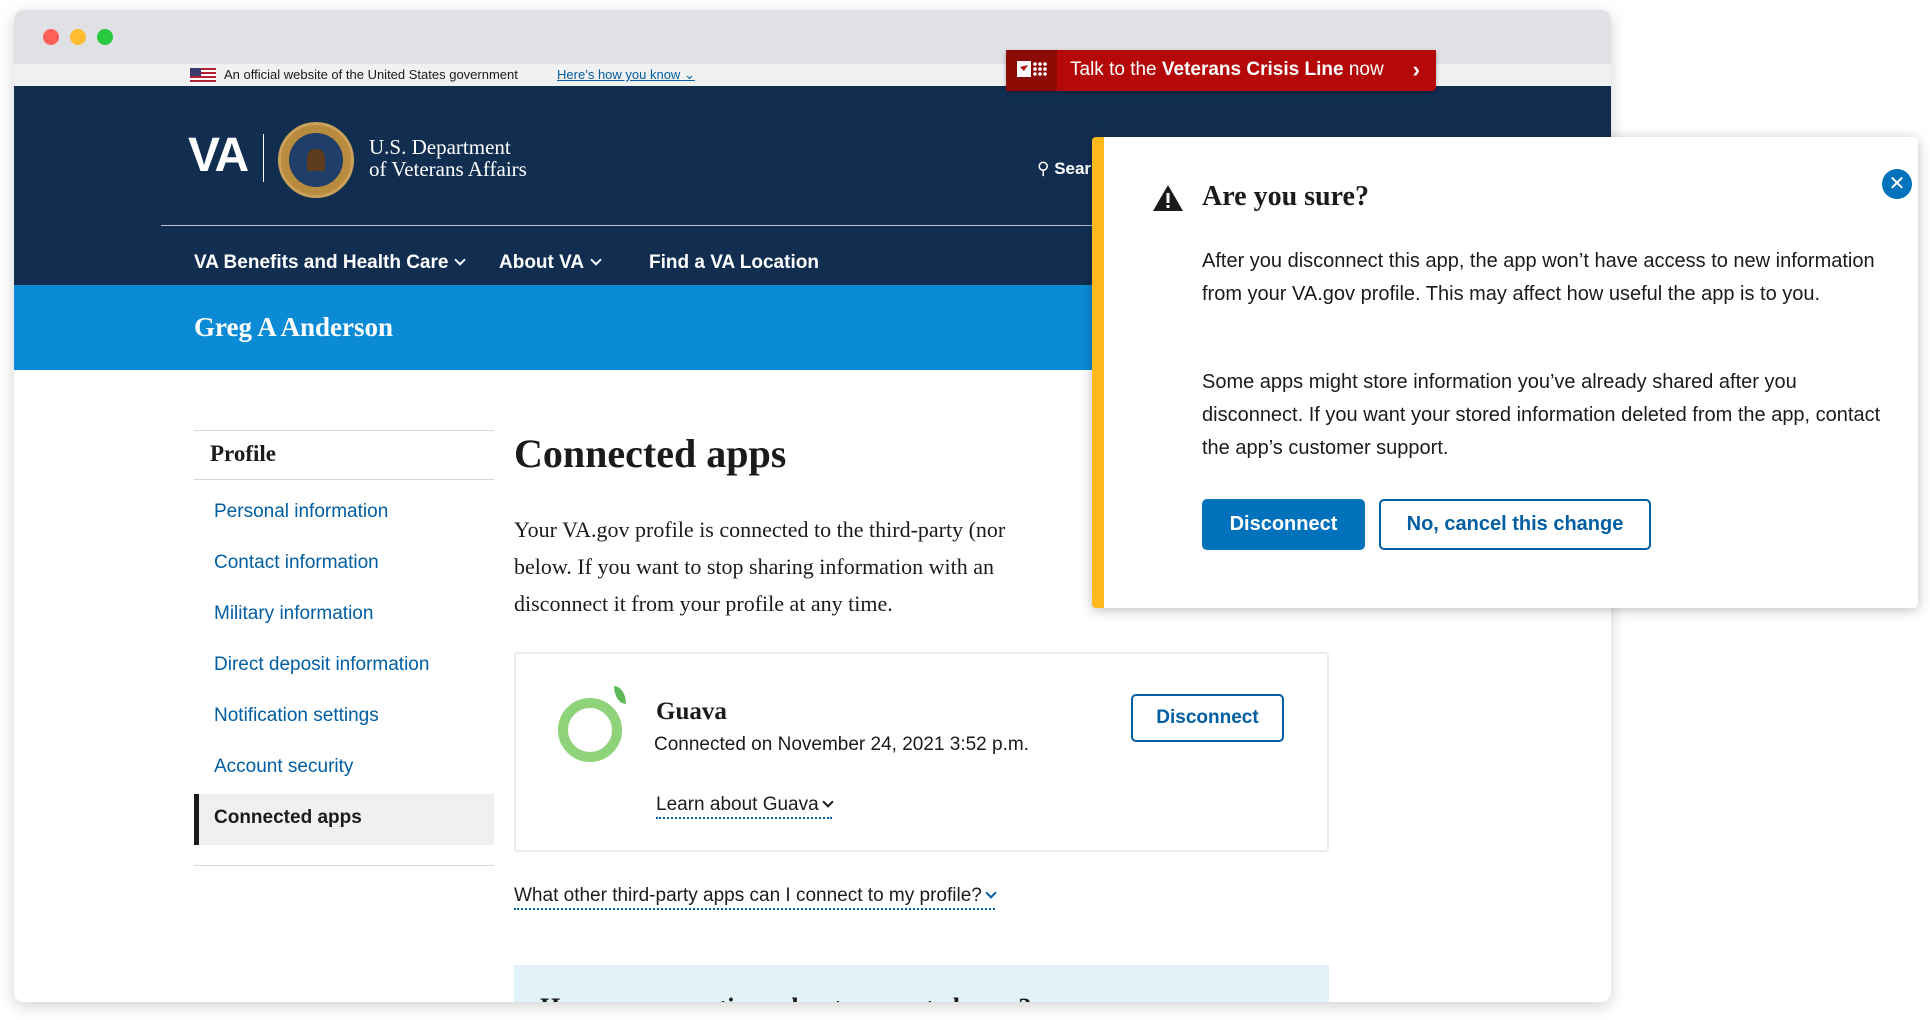 The width and height of the screenshot is (1930, 1020). What do you see at coordinates (1416, 69) in the screenshot?
I see `chevron-right-icon: ›` at bounding box center [1416, 69].